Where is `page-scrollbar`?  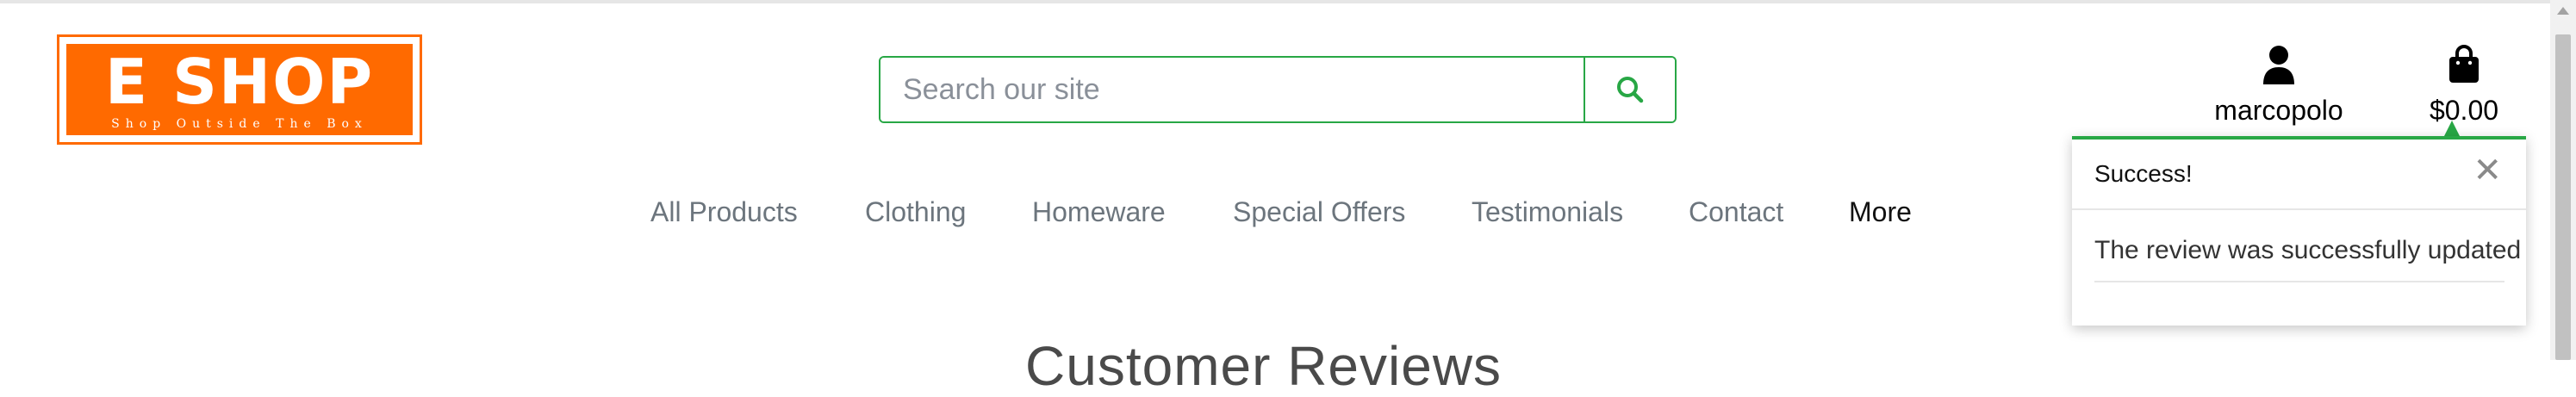
page-scrollbar is located at coordinates (2563, 180).